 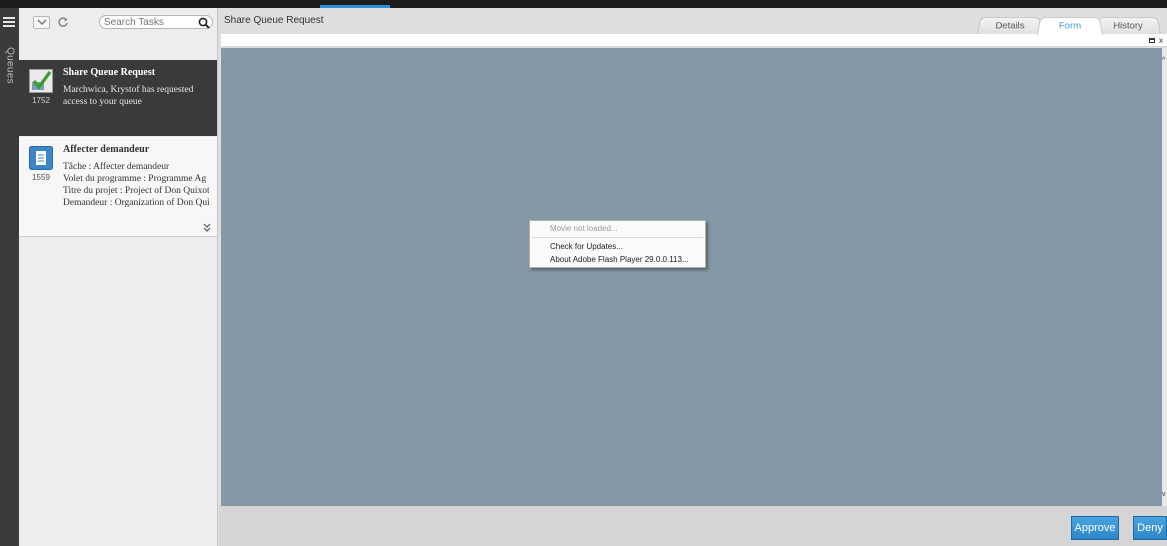 I want to click on tab-details: Details, so click(x=1010, y=26).